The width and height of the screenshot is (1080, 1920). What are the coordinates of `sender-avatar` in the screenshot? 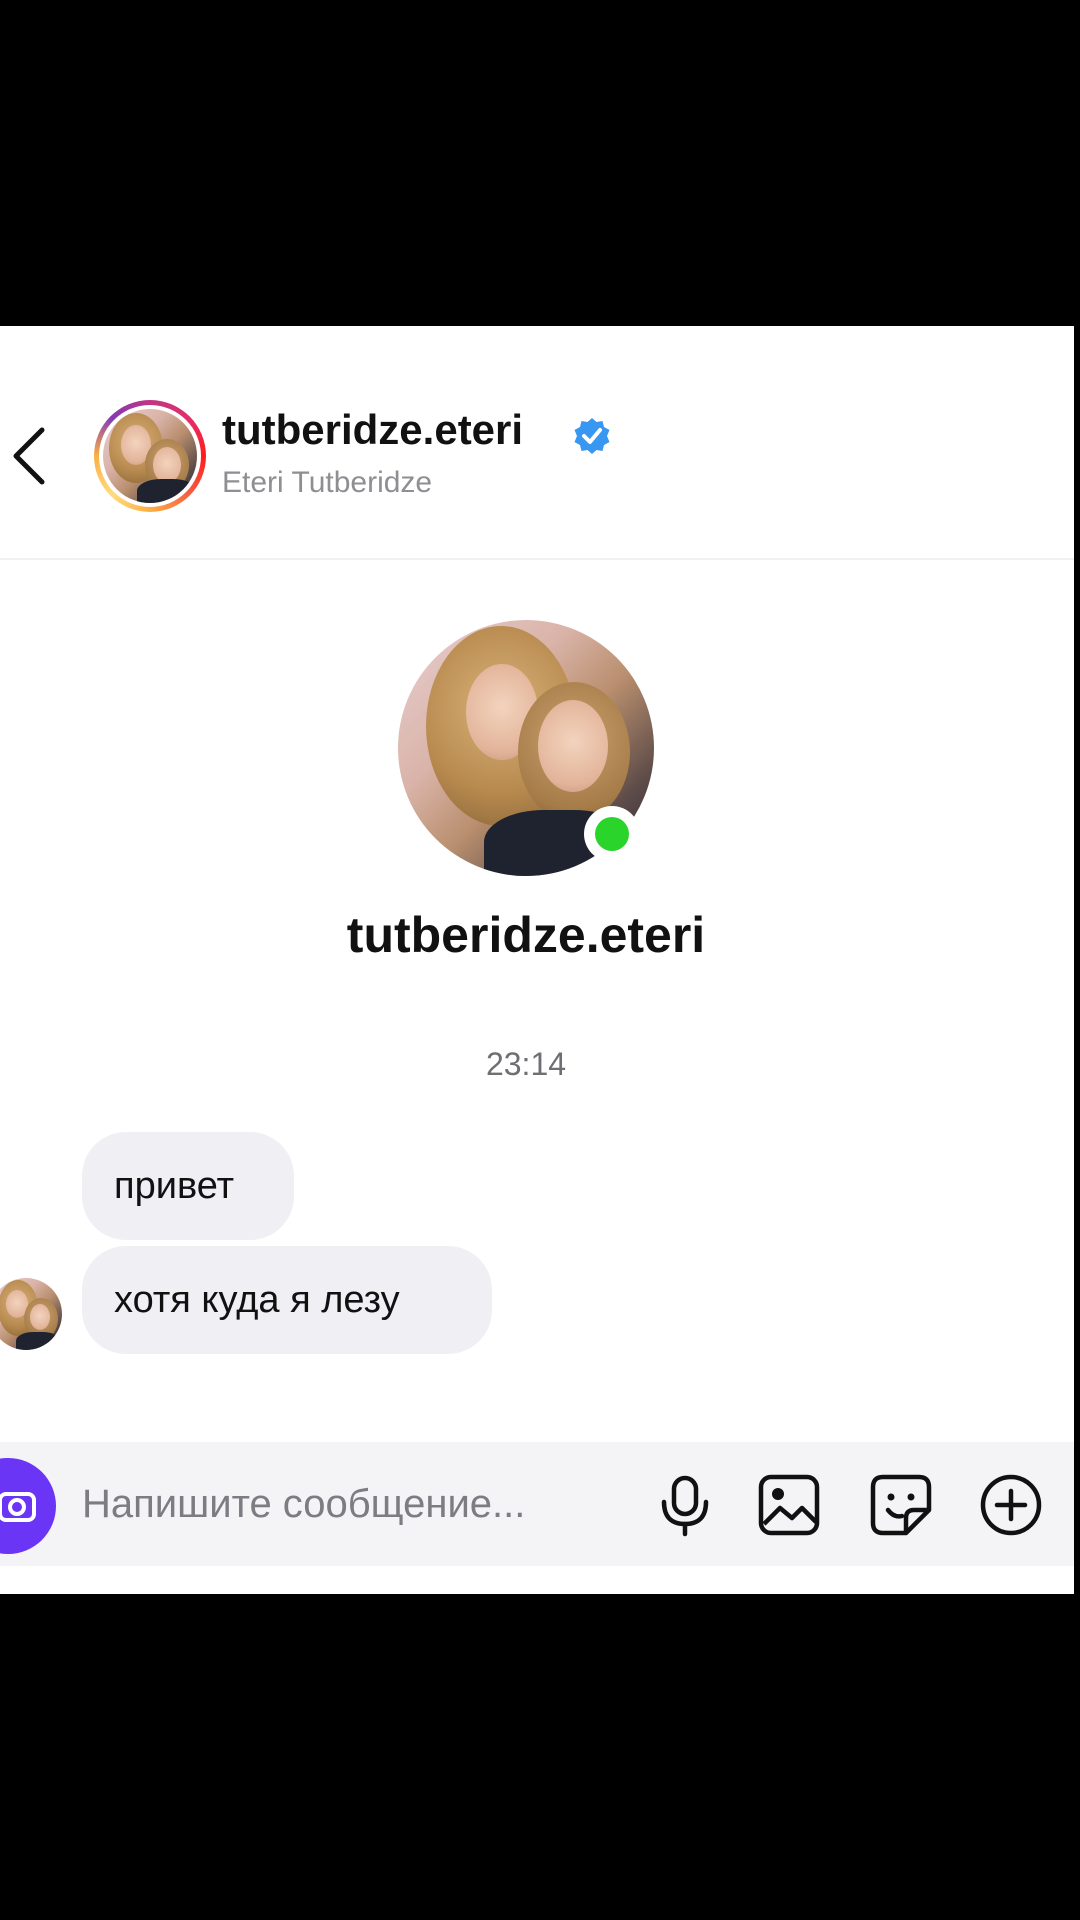 It's located at (31, 1314).